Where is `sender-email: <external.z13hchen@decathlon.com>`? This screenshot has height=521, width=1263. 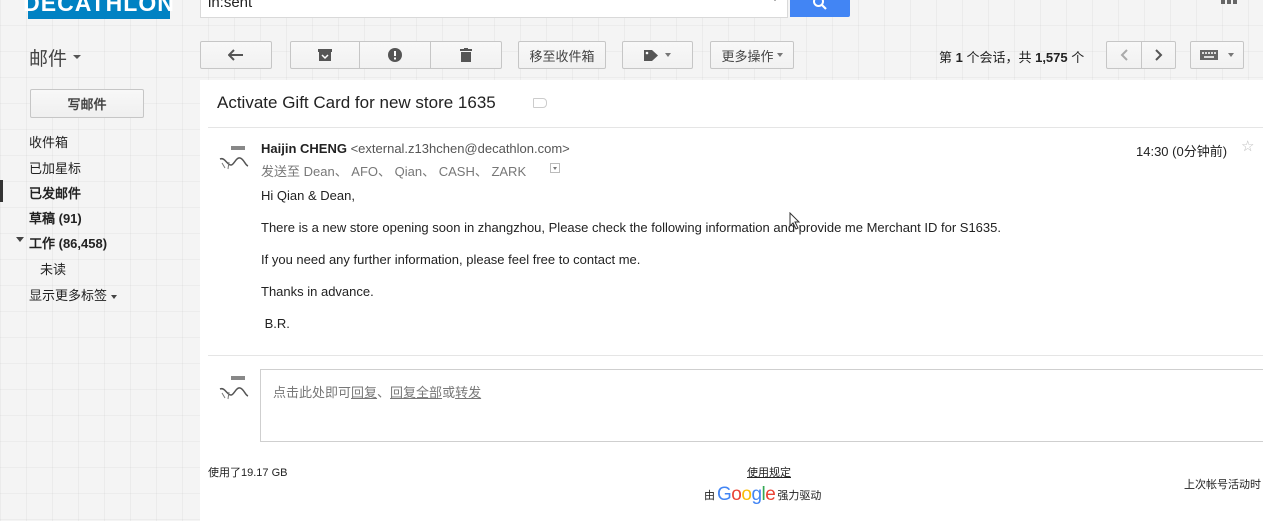
sender-email: <external.z13hchen@decathlon.com> is located at coordinates (460, 148).